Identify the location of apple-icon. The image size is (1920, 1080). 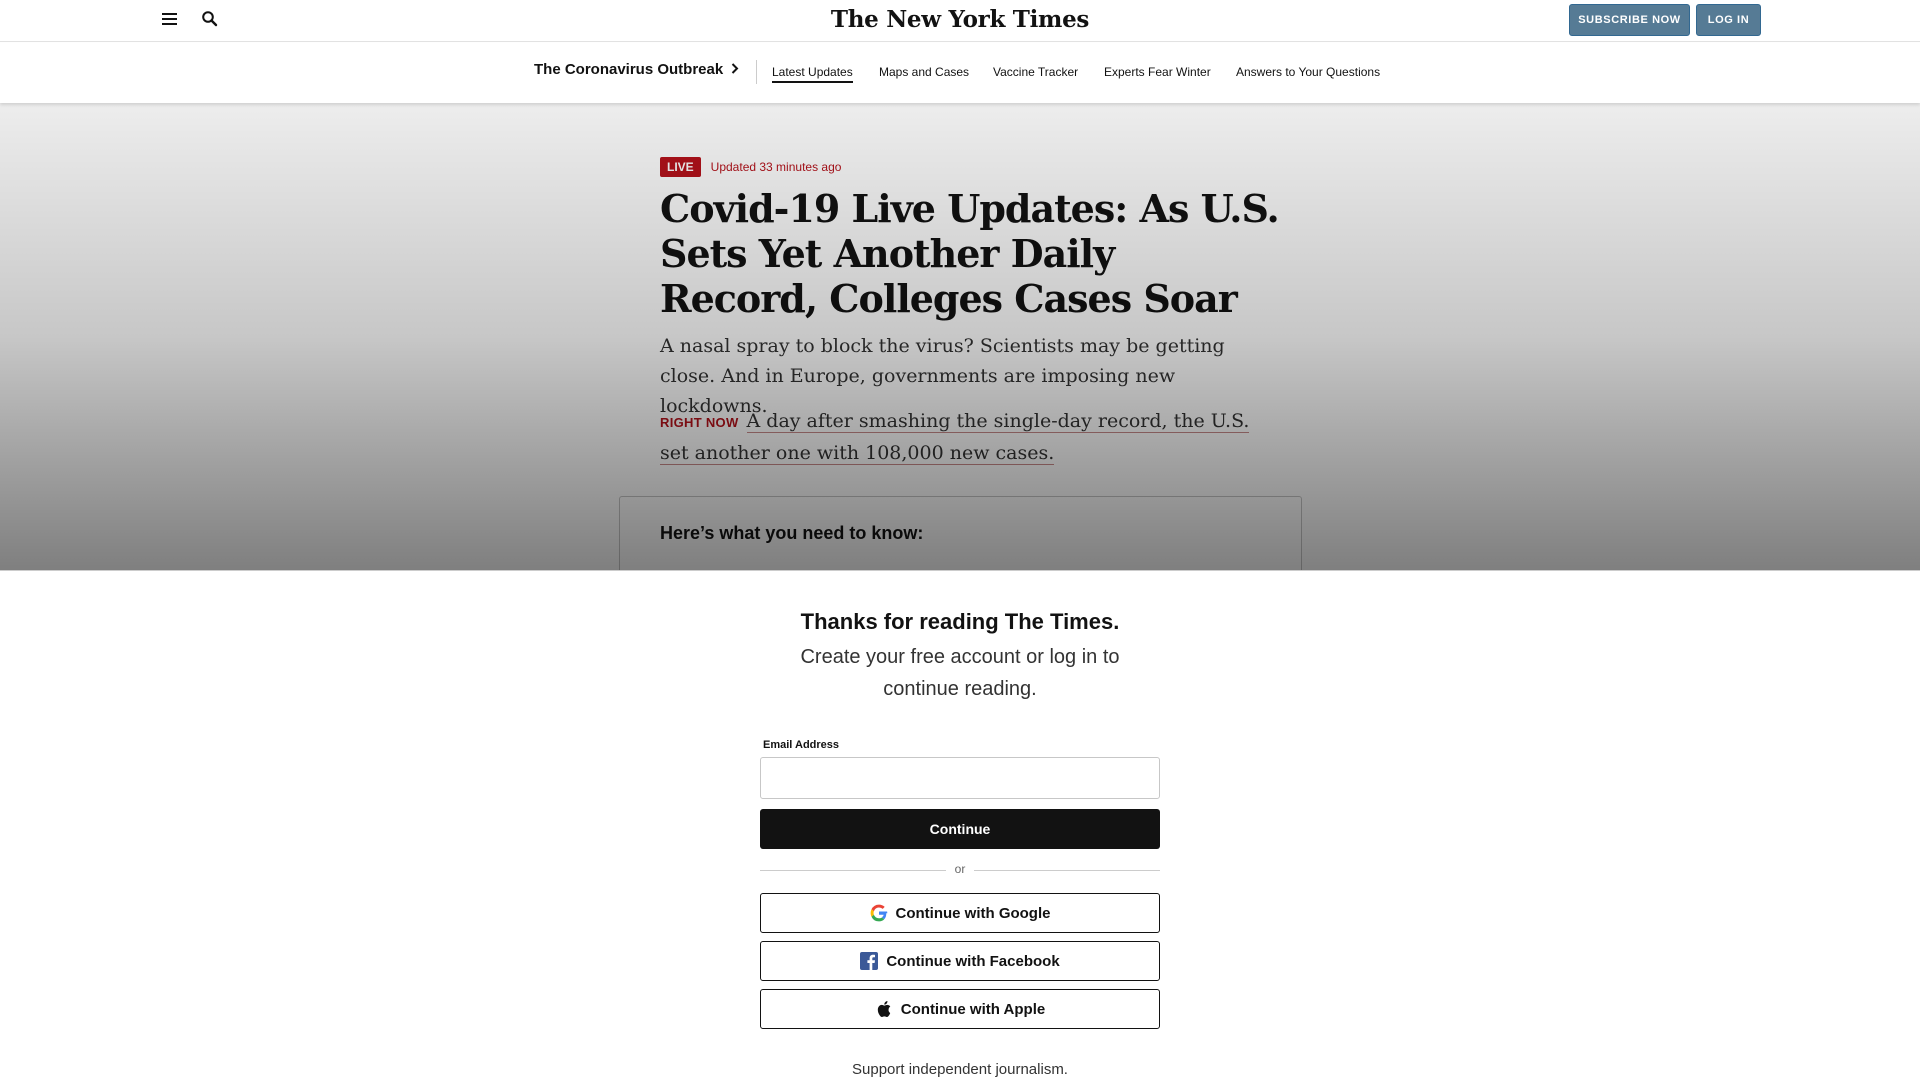
(884, 1009).